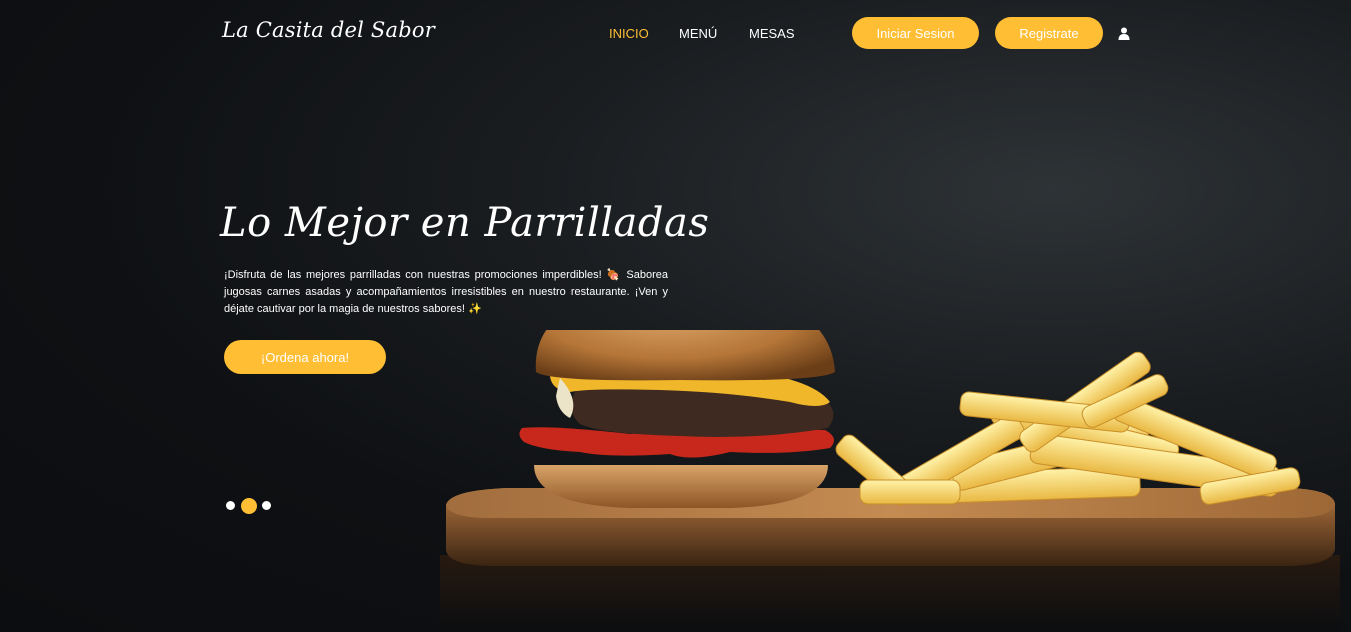 The image size is (1351, 632). Describe the element at coordinates (614, 275) in the screenshot. I see `meat-emoji-icon: 🍖` at that location.